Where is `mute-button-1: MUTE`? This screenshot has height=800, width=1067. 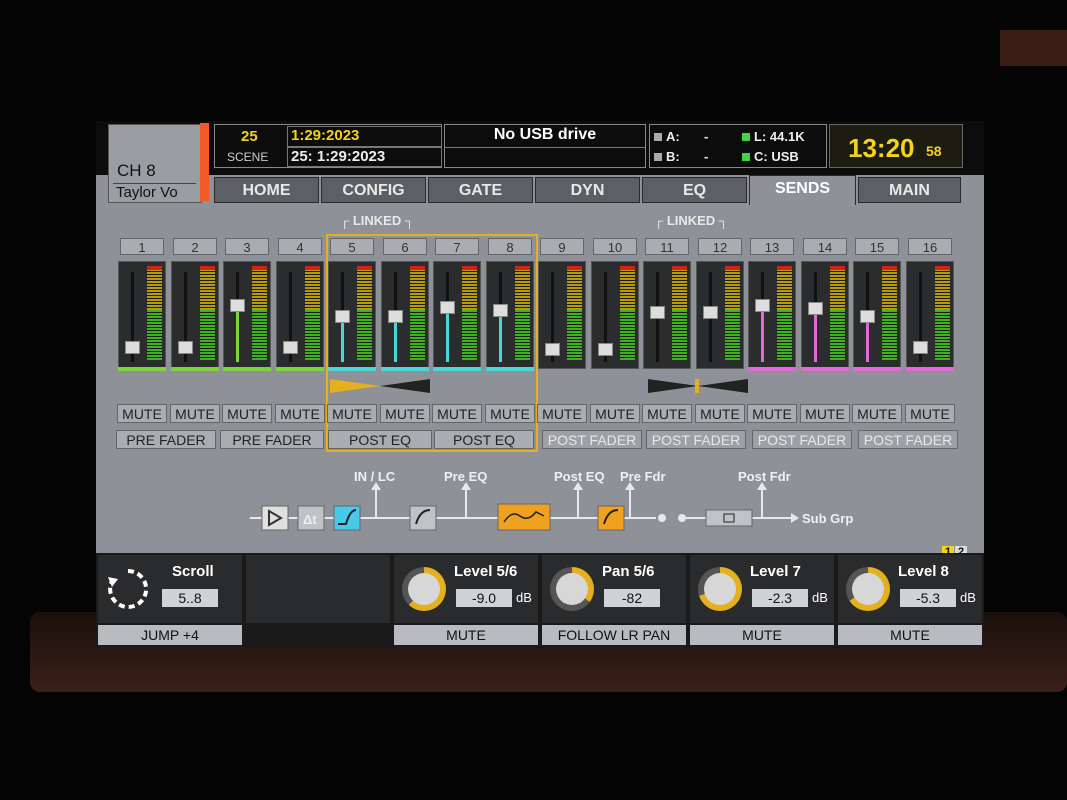
mute-button-1: MUTE is located at coordinates (142, 413).